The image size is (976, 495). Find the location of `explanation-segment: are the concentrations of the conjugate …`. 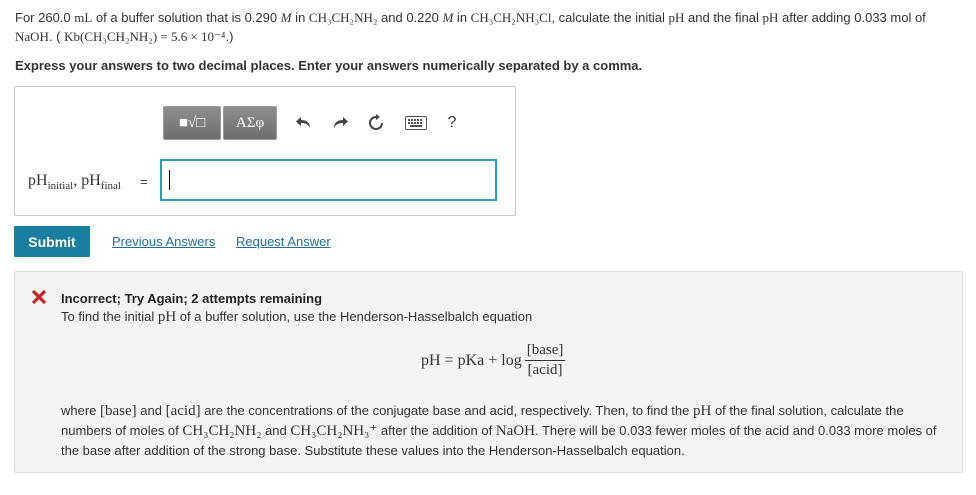

explanation-segment: are the concentrations of the conjugate … is located at coordinates (446, 410).